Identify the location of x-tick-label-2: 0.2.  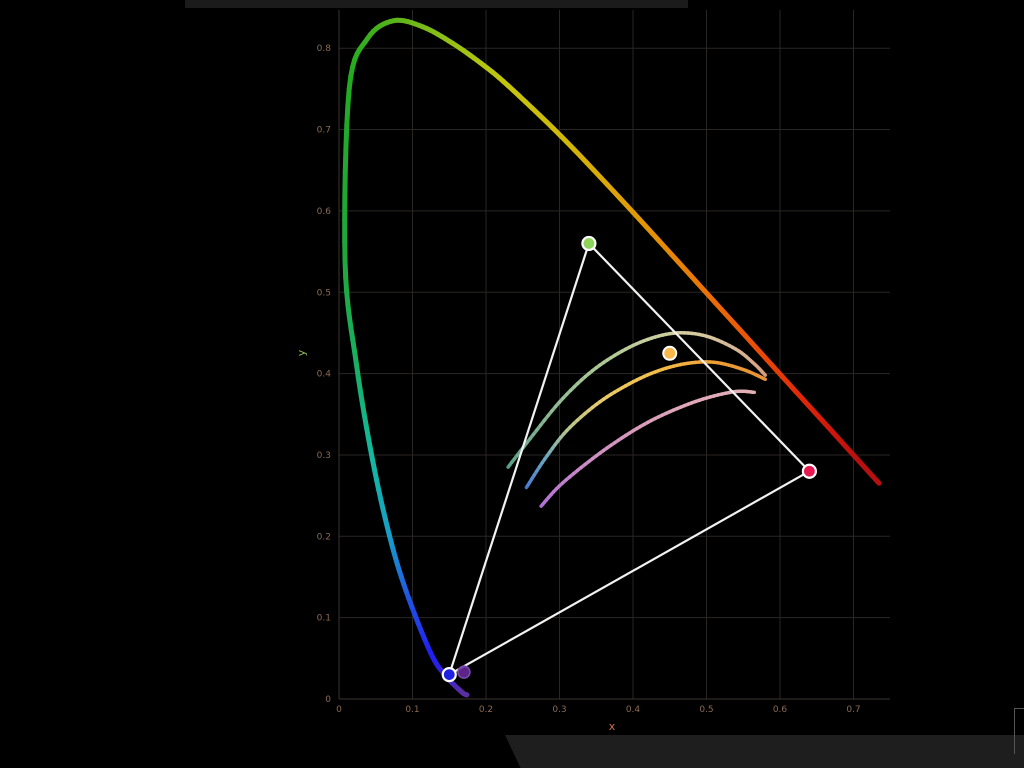
(486, 710).